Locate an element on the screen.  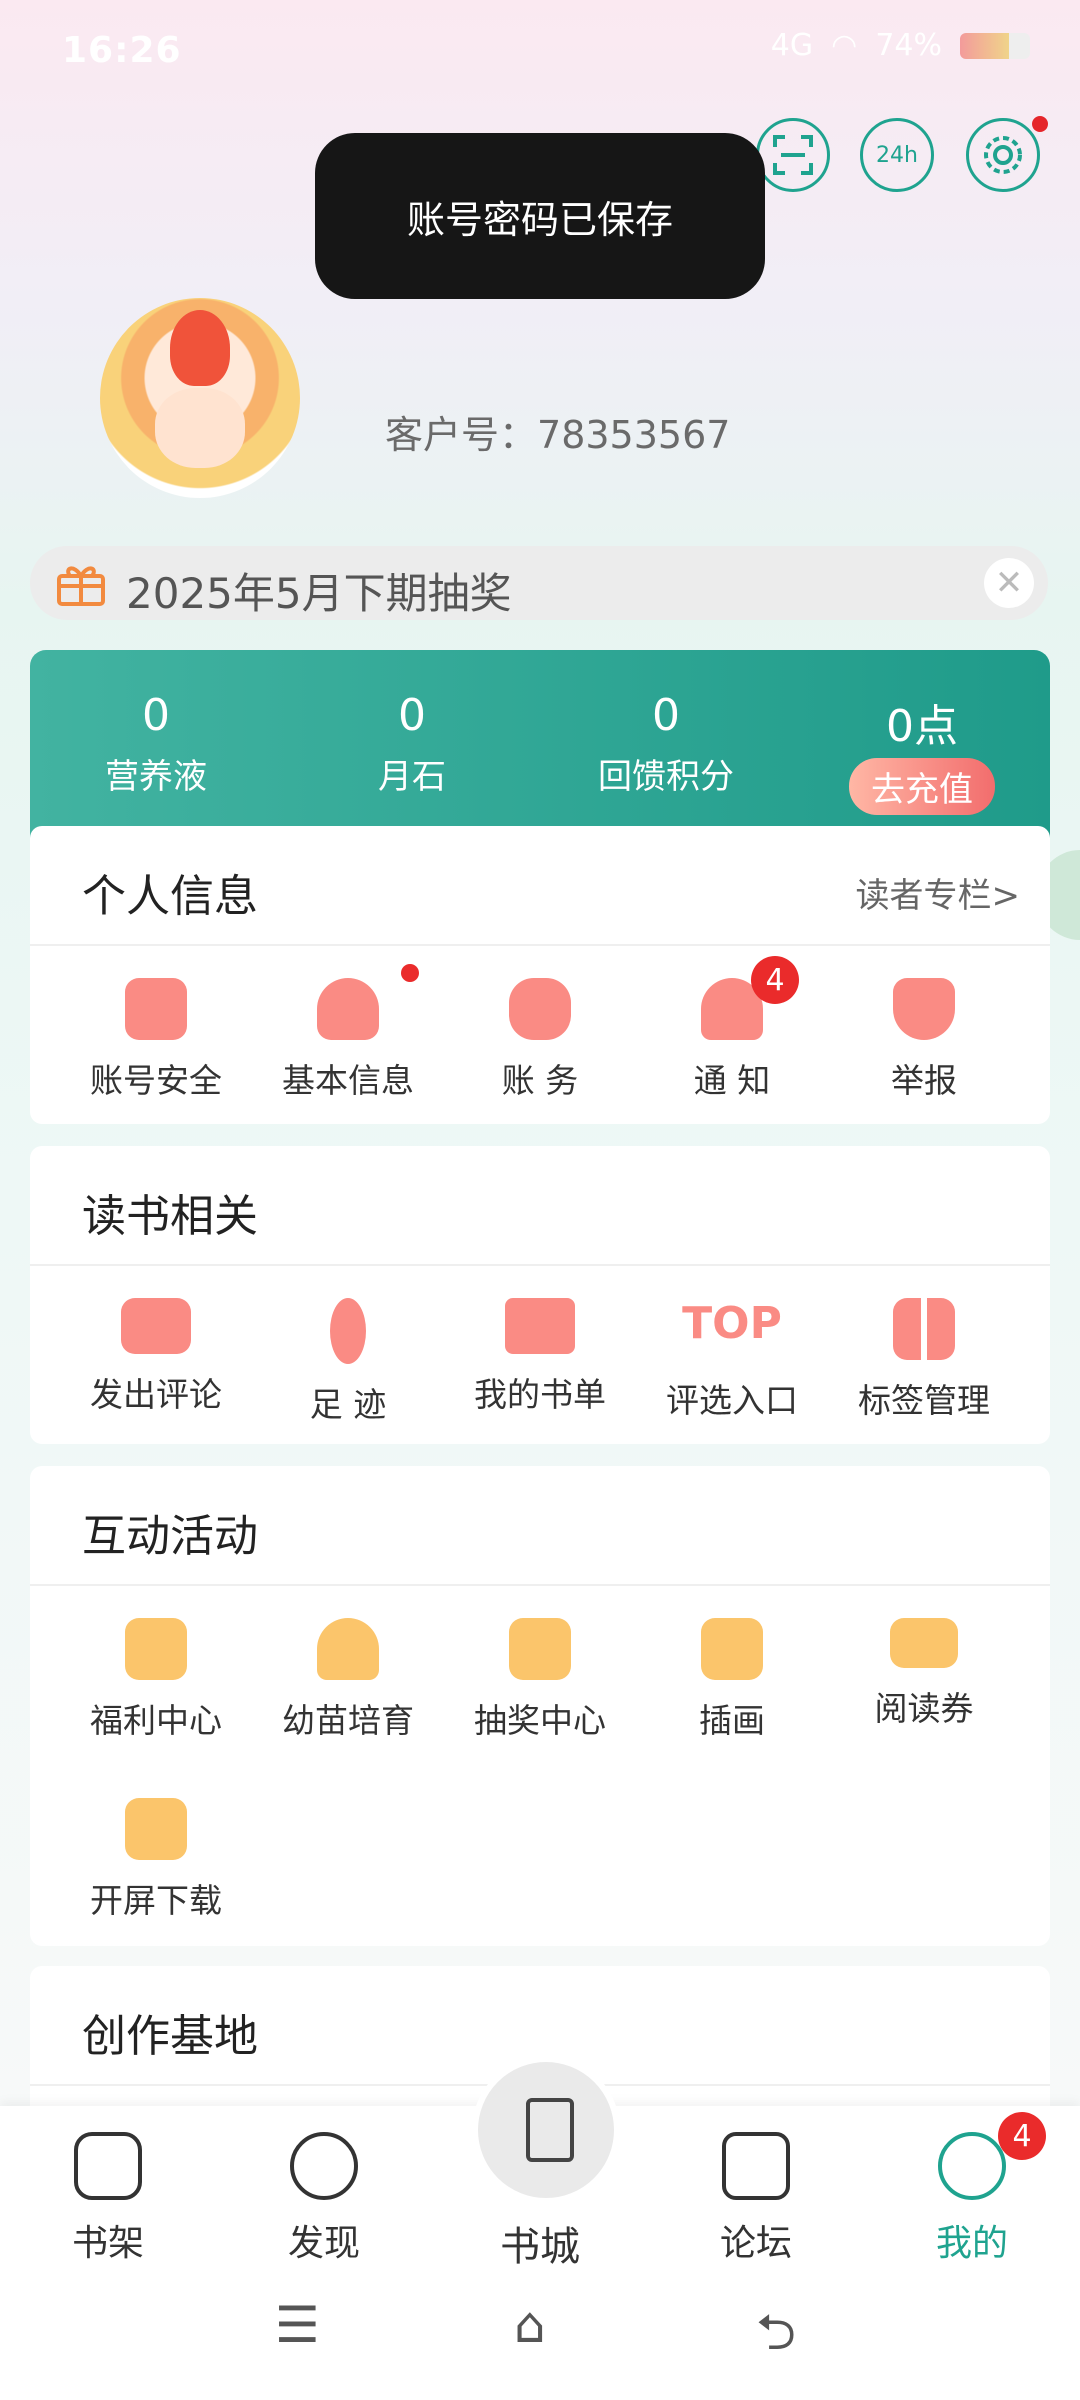
item-label: 幼苗培育 is located at coordinates (348, 1720).